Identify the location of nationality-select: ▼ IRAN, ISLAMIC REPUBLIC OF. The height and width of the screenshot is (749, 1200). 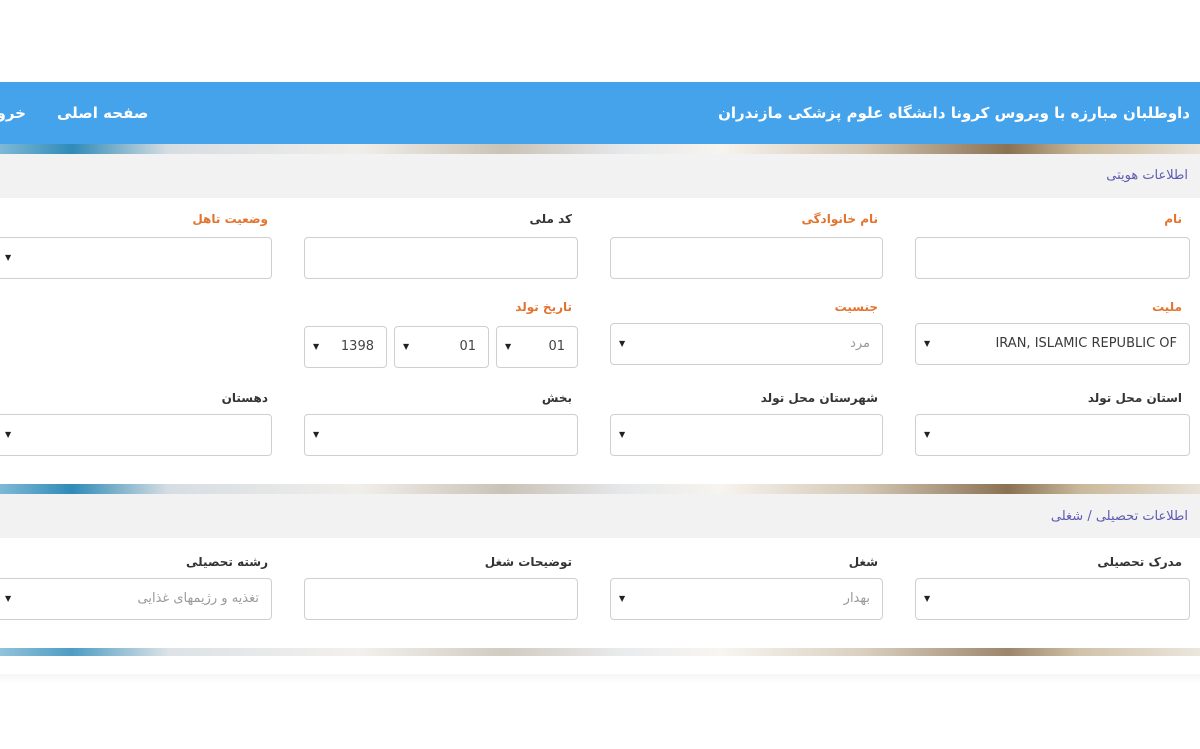
(1052, 344).